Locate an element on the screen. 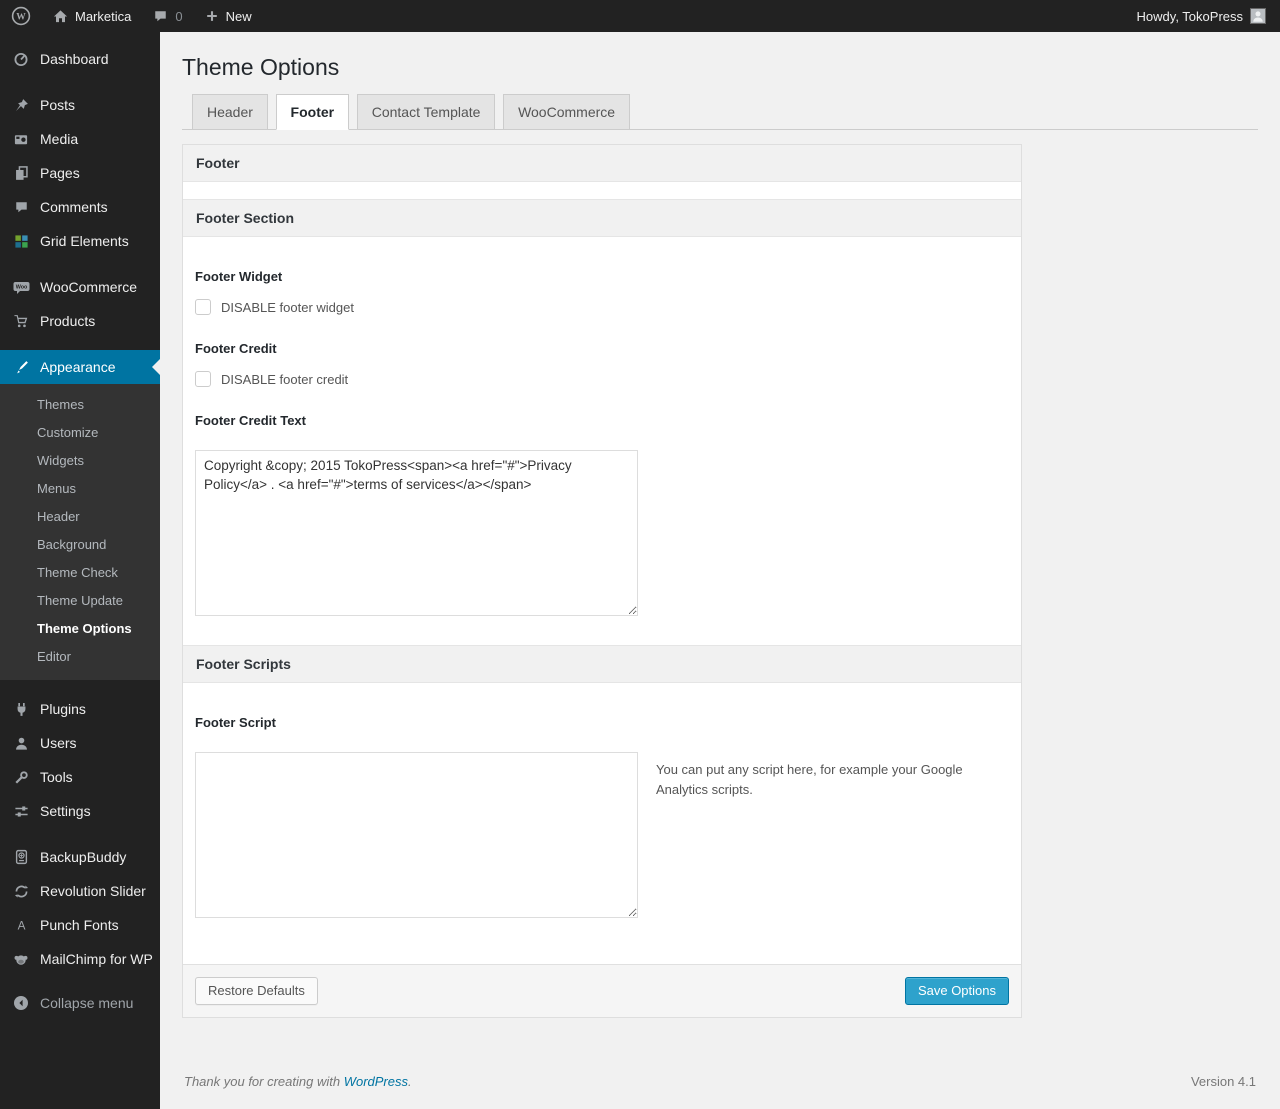 The image size is (1280, 1109). wrench-icon is located at coordinates (21, 777).